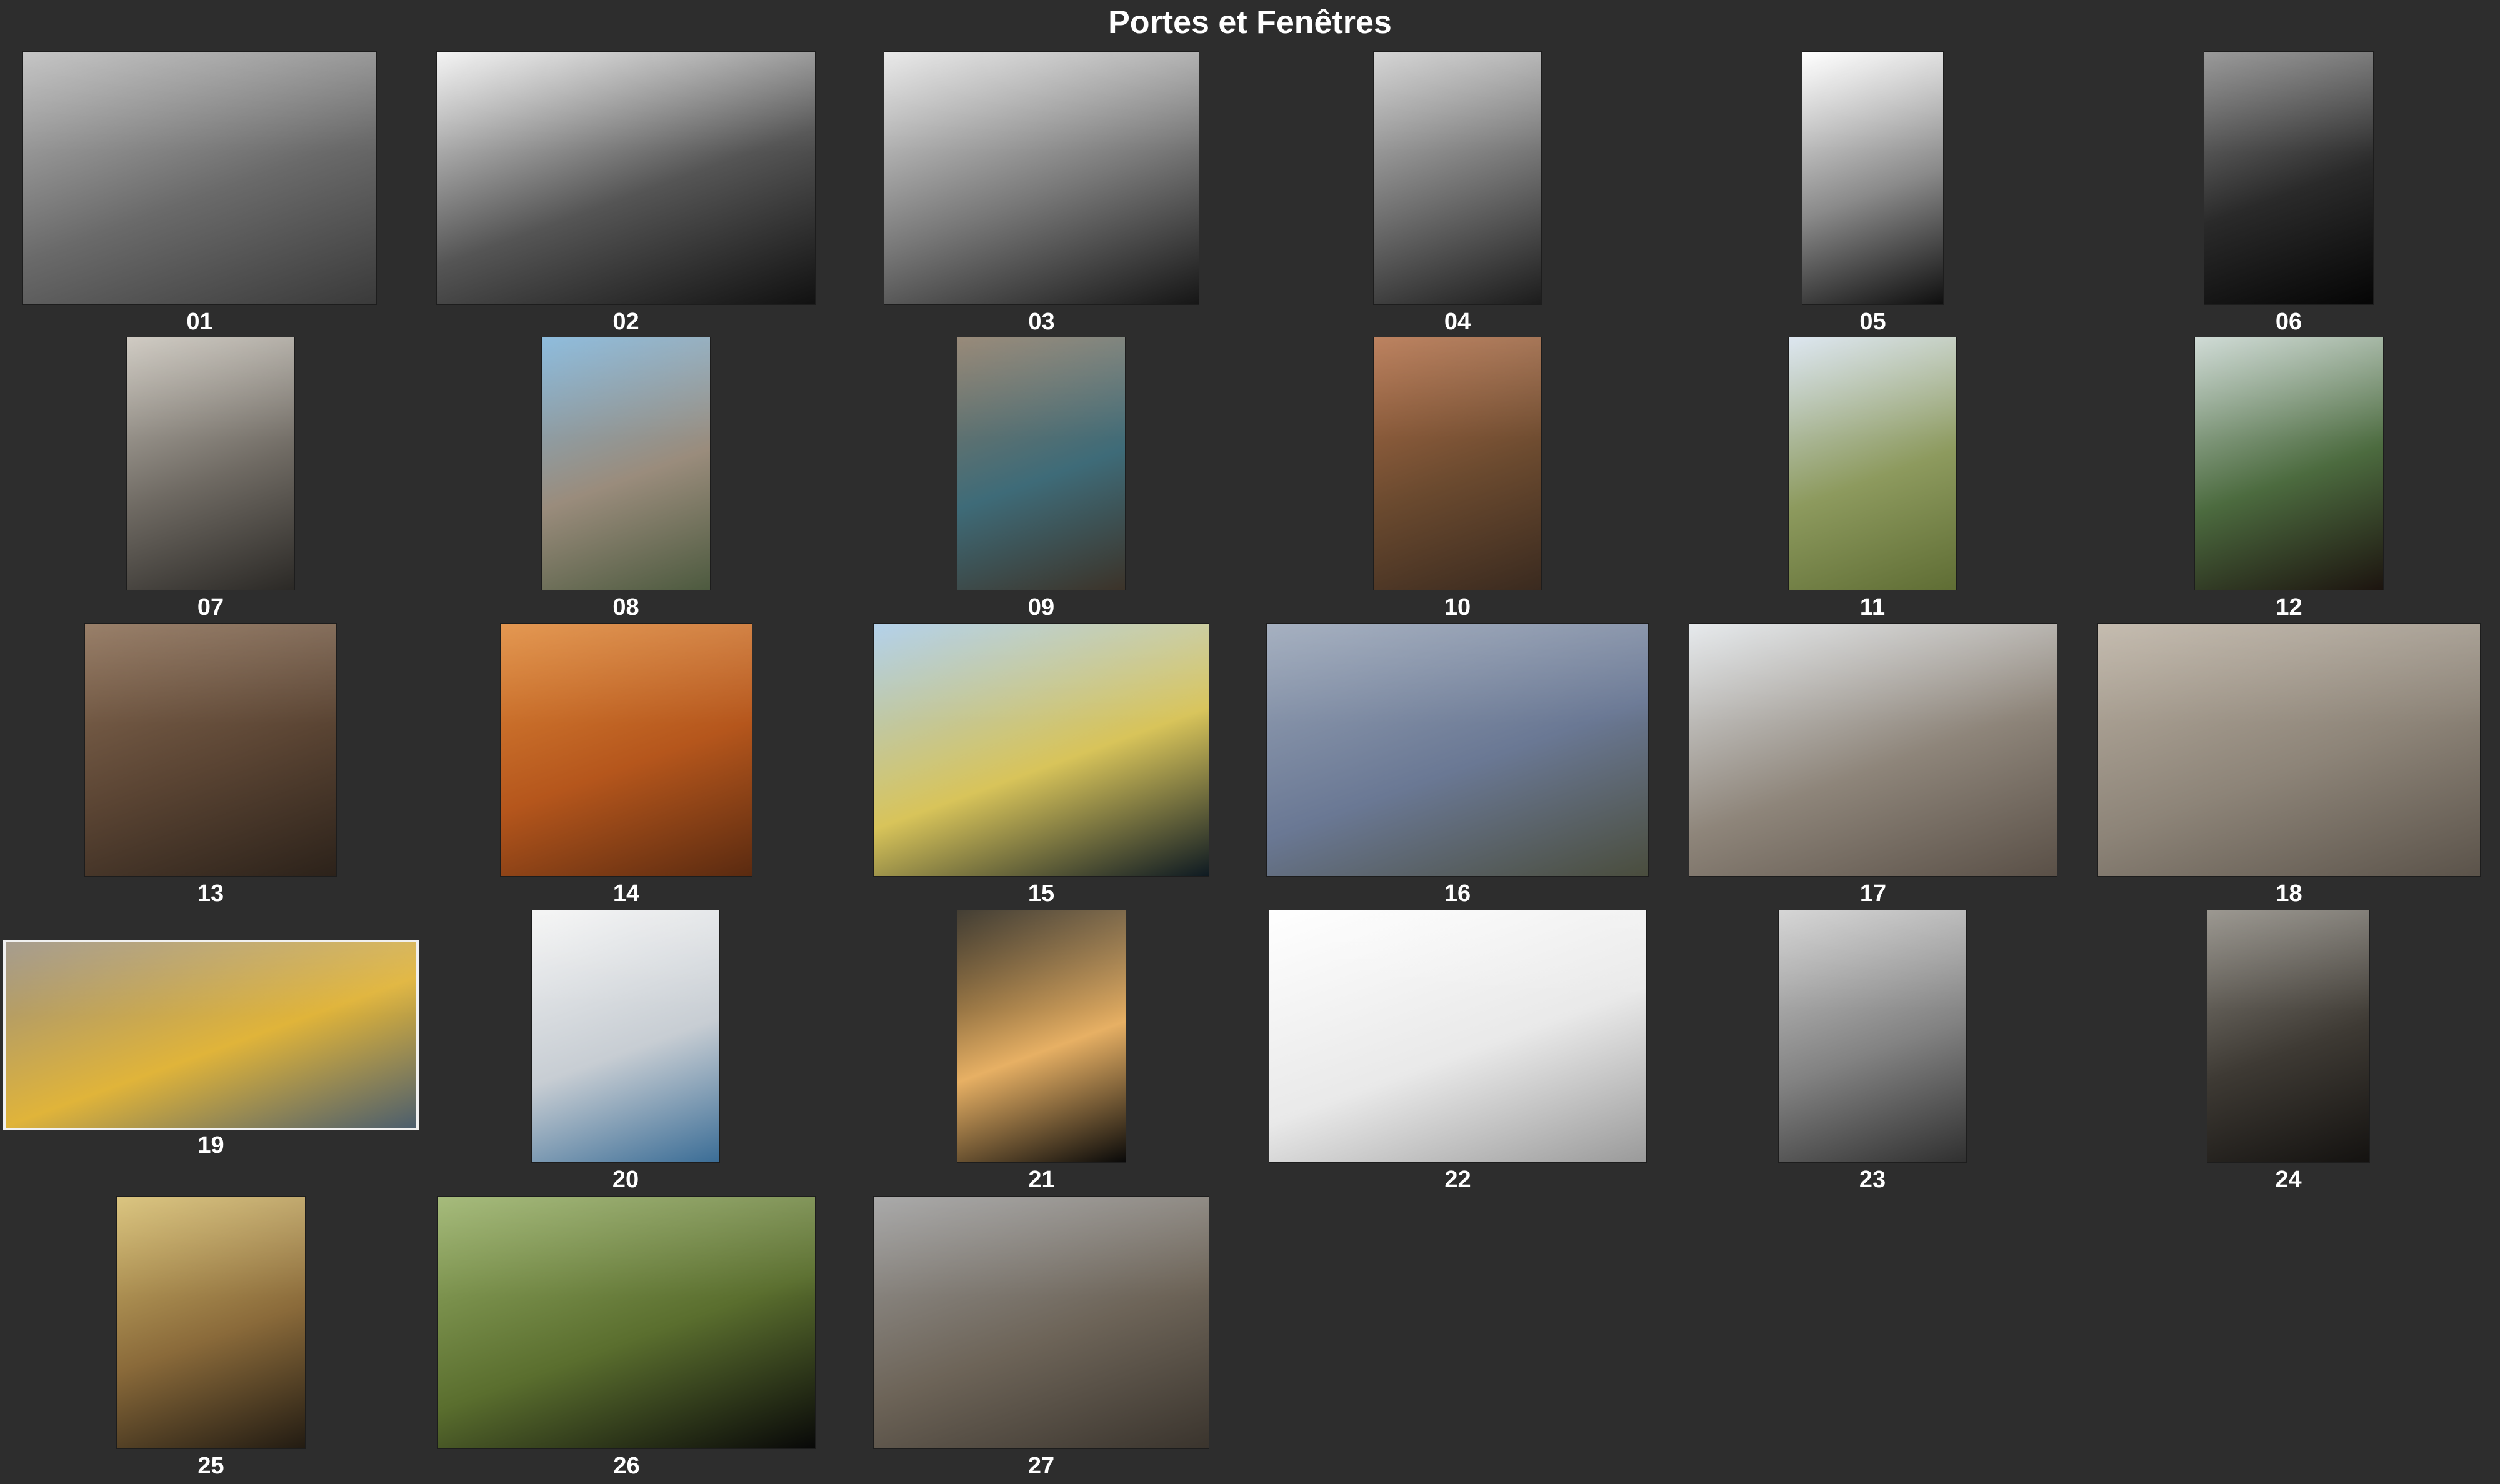 Image resolution: width=2500 pixels, height=1484 pixels. I want to click on thumbnail-number: 02, so click(625, 322).